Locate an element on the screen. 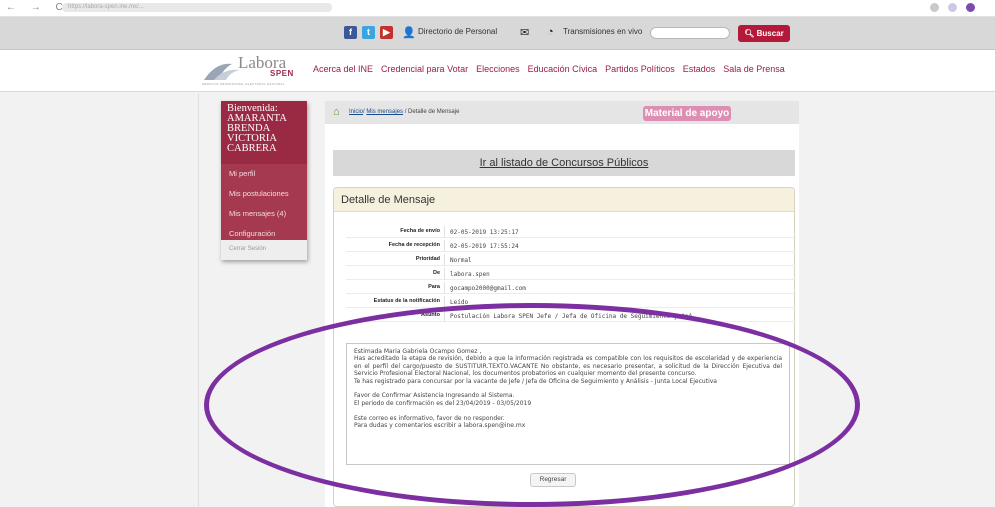  field-label: Prioridad is located at coordinates (427, 259).